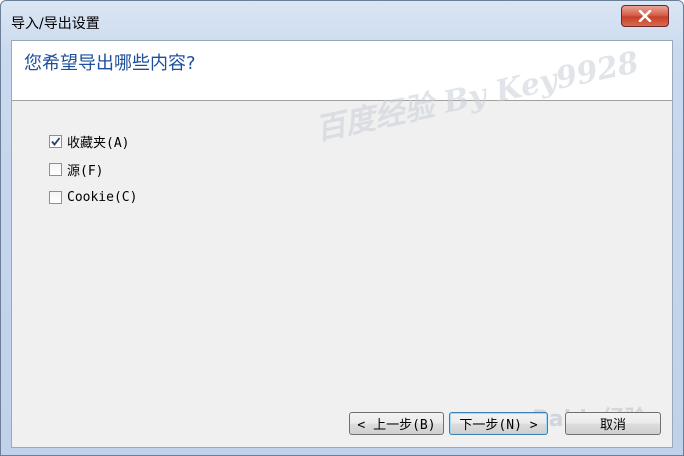 The height and width of the screenshot is (456, 684). I want to click on cookie-checkbox, so click(55, 197).